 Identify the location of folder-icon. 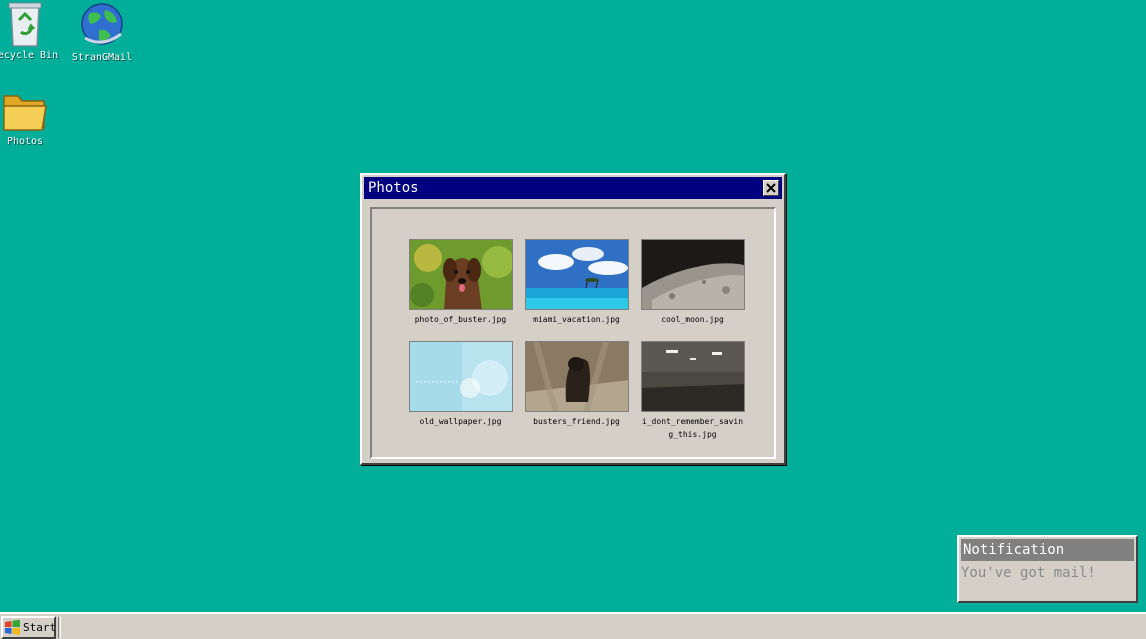
(25, 113).